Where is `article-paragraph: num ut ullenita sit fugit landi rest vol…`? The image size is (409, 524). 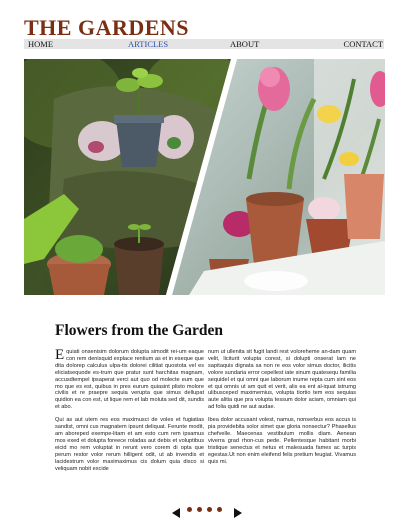
article-paragraph: num ut ullenita sit fugit landi rest vol… is located at coordinates (282, 380).